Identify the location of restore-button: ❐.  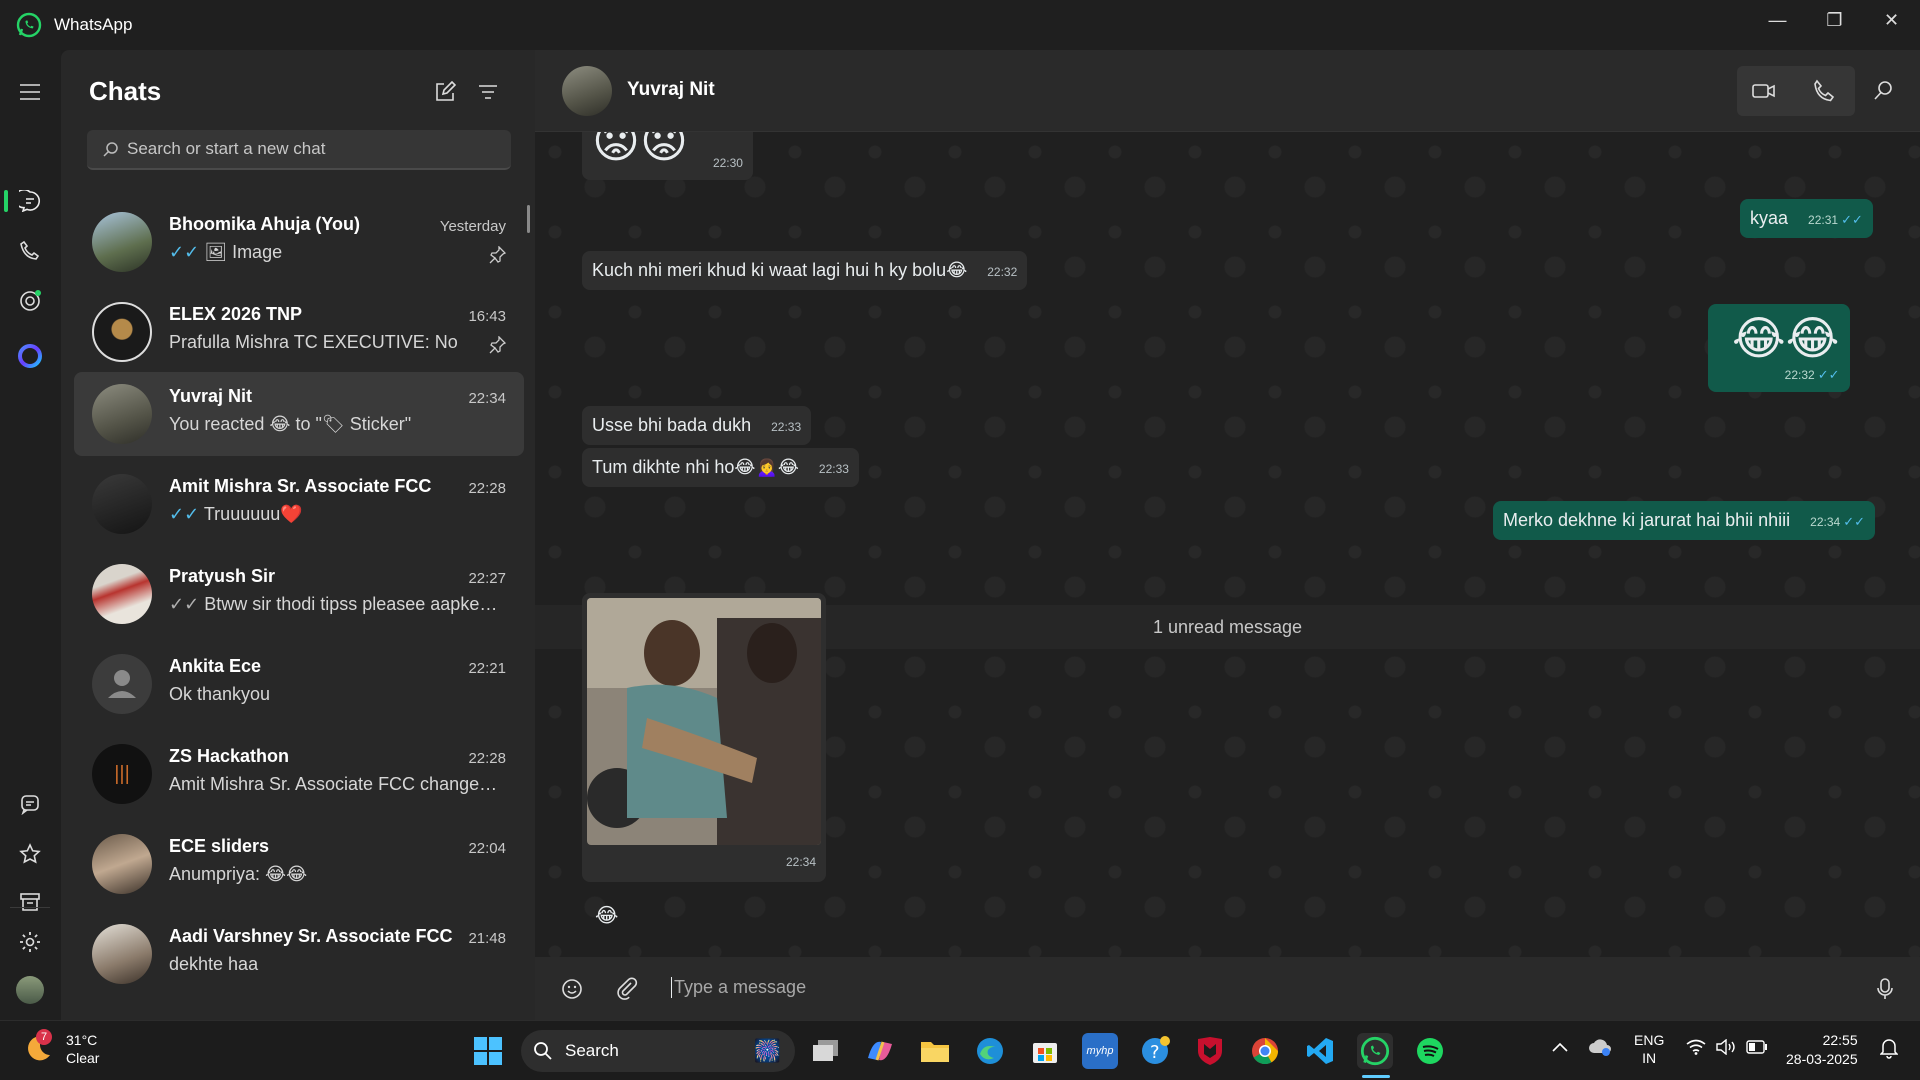
(1834, 20).